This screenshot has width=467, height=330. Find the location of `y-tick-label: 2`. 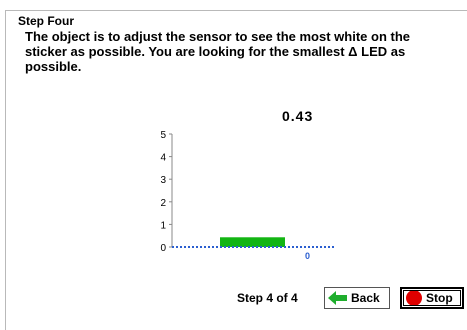

y-tick-label: 2 is located at coordinates (163, 203).